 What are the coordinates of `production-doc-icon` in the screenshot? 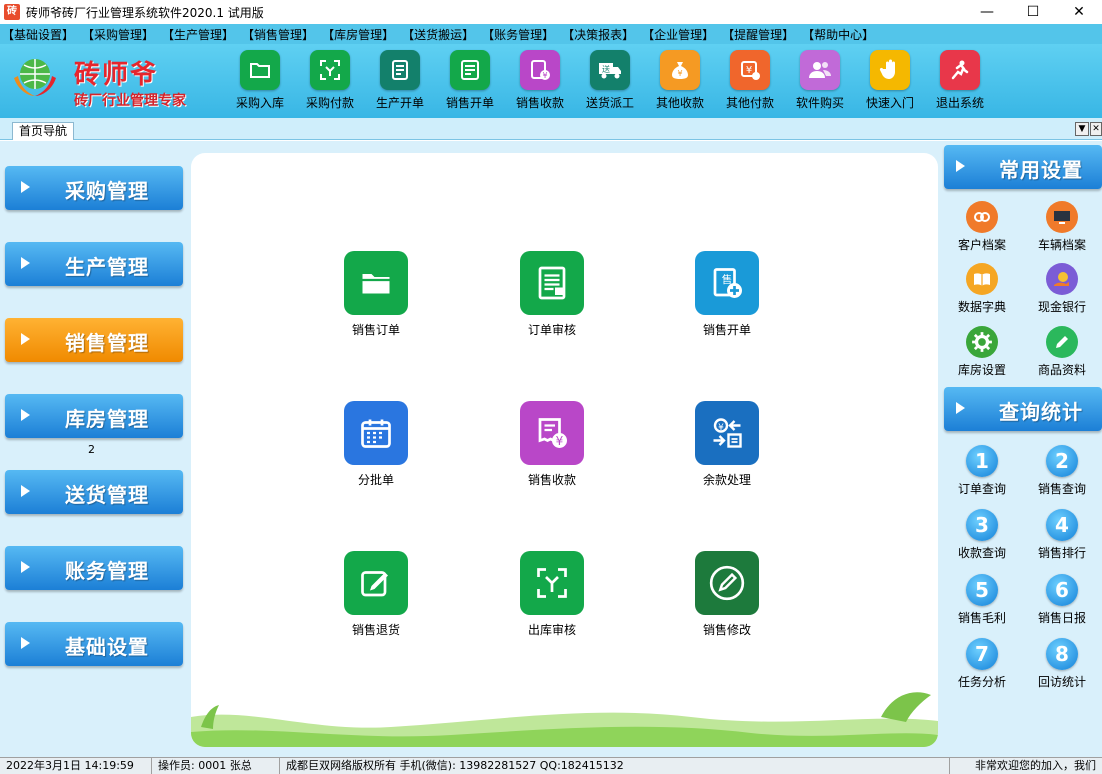 It's located at (400, 70).